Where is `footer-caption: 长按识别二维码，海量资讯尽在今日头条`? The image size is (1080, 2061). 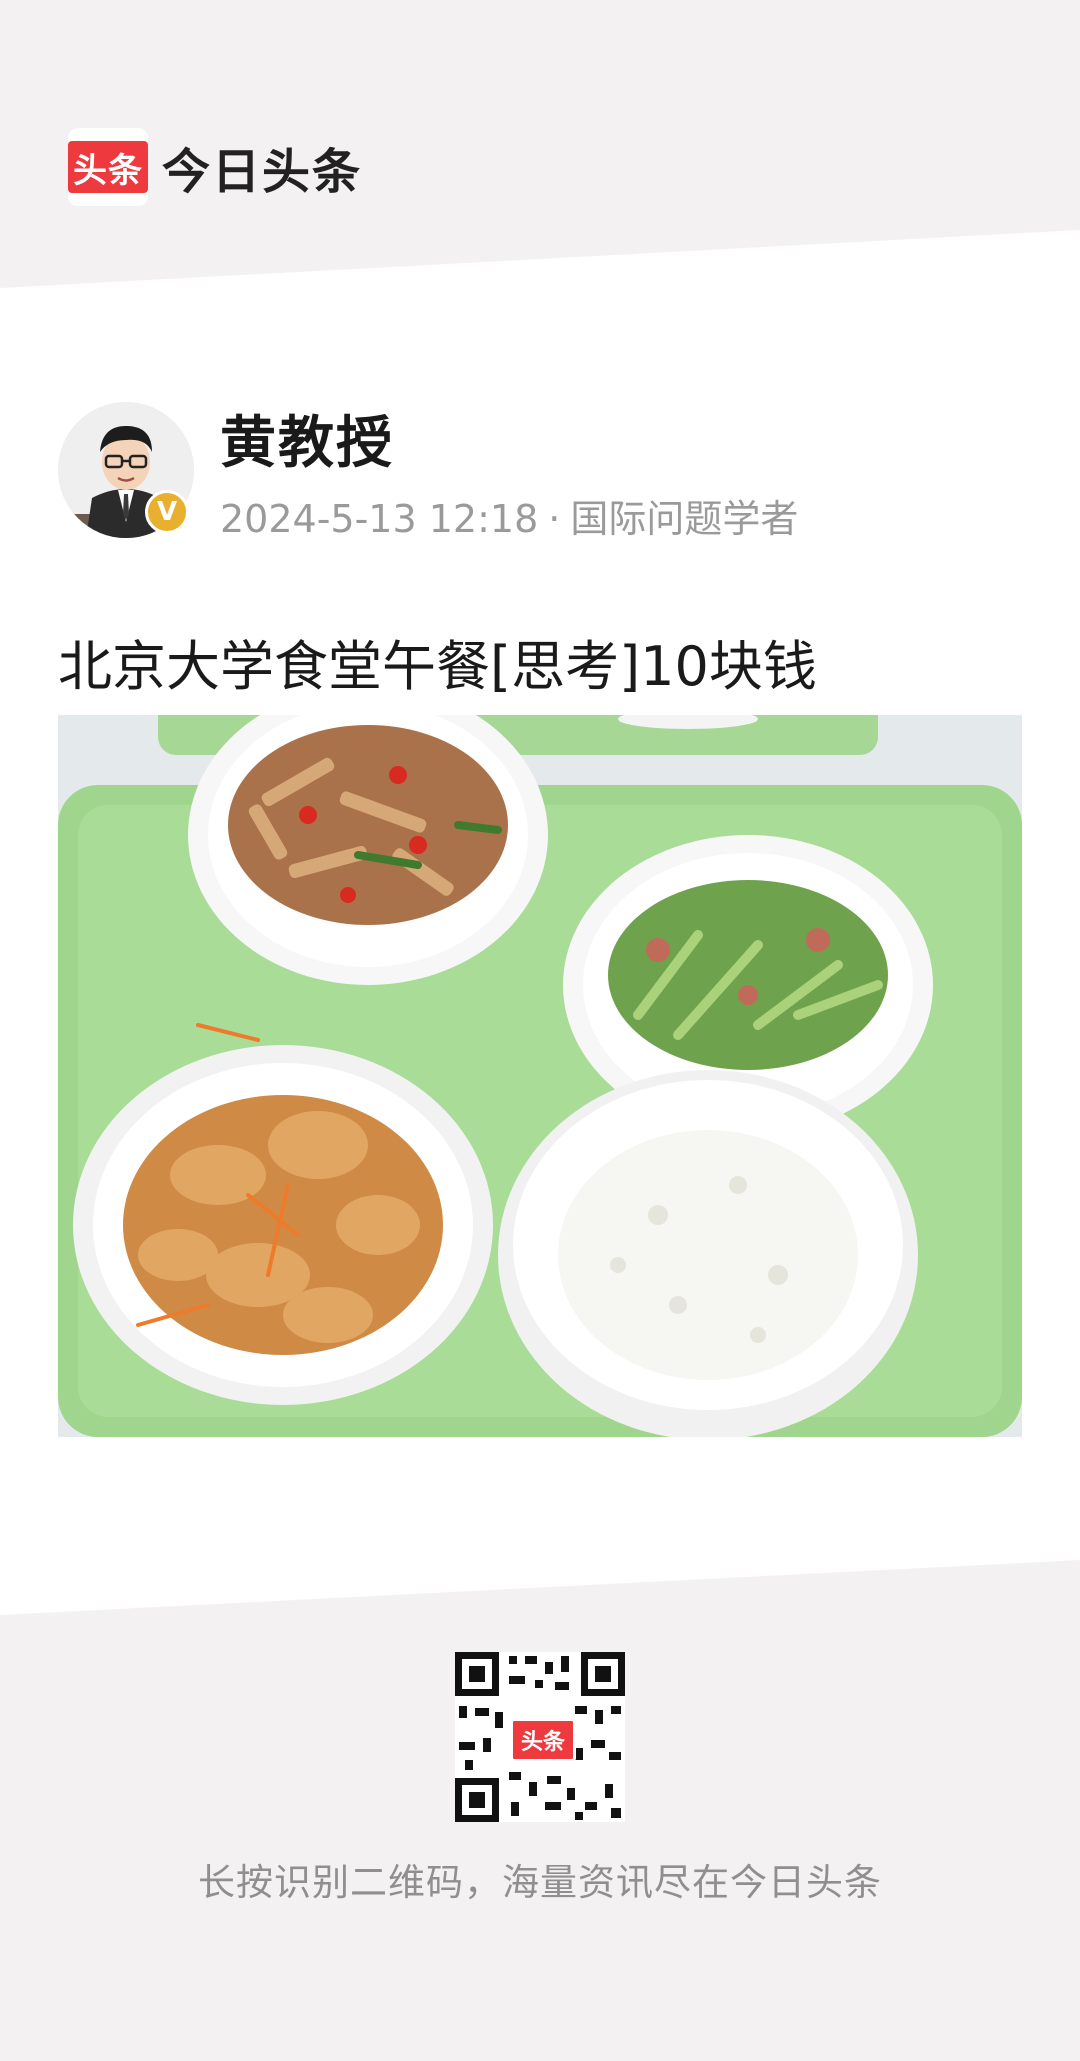
footer-caption: 长按识别二维码，海量资讯尽在今日头条 is located at coordinates (540, 1882).